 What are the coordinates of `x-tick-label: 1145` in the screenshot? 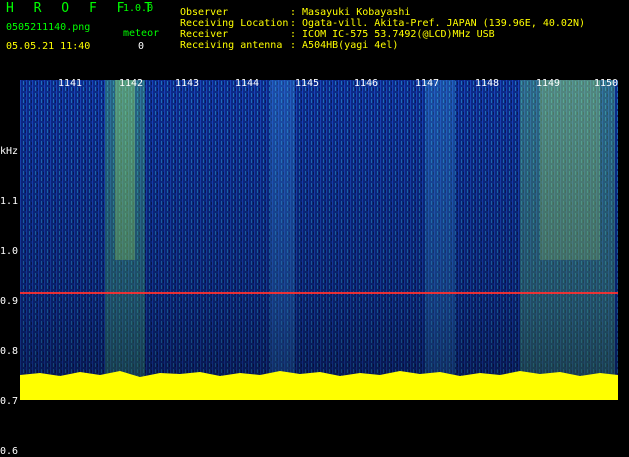 It's located at (307, 83).